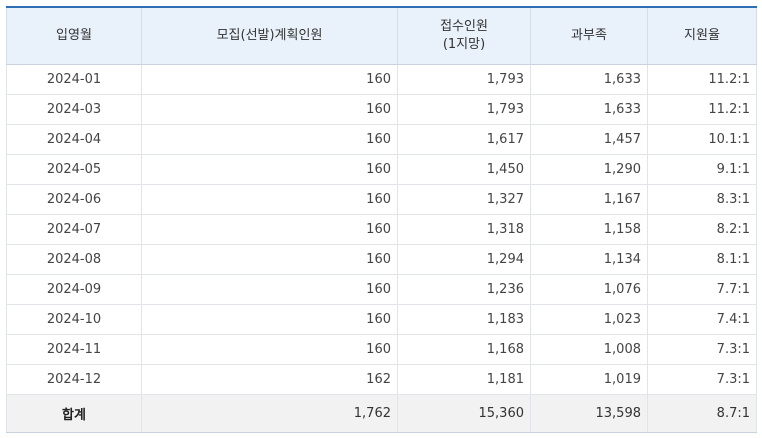 Image resolution: width=762 pixels, height=438 pixels. Describe the element at coordinates (464, 289) in the screenshot. I see `cell-applicants: 1,236` at that location.